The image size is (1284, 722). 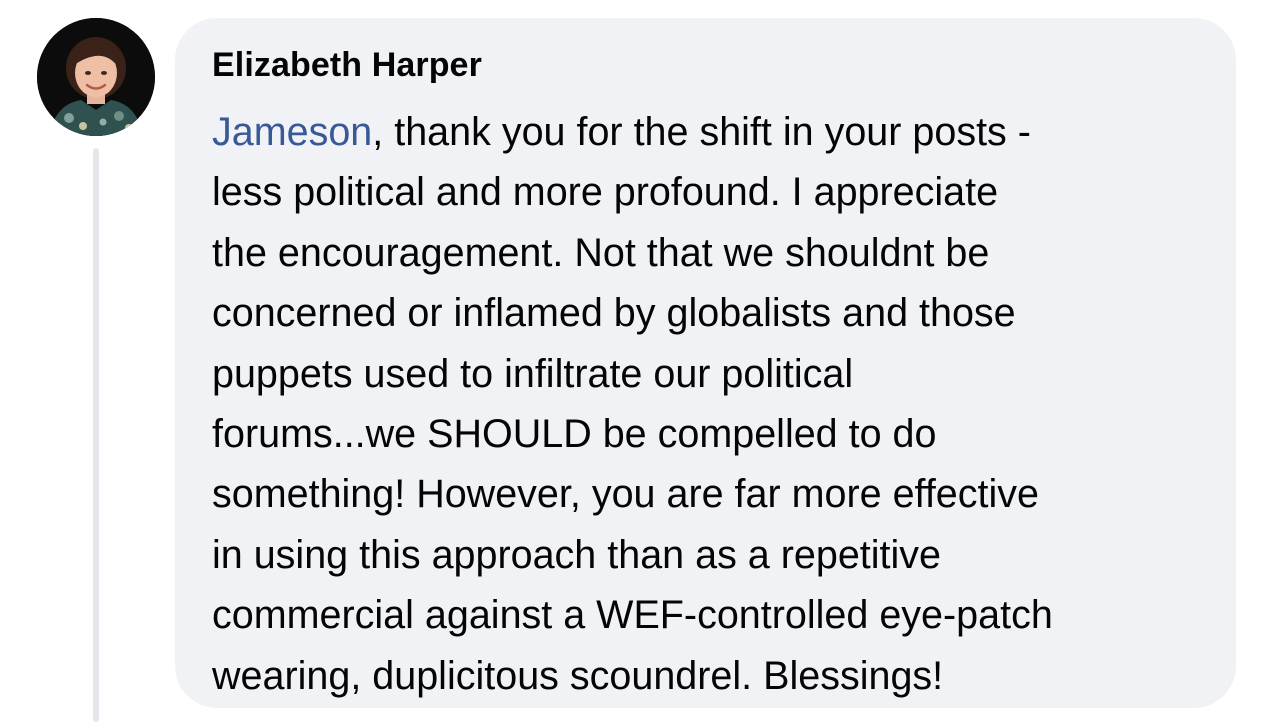 I want to click on mention-link: Jameson, so click(x=292, y=132).